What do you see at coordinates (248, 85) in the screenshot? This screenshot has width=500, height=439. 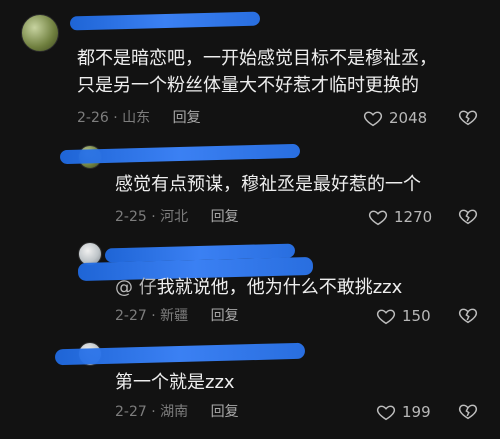 I see `comment-text-line: 只是另一个粉丝体量大不好惹才临时更换的` at bounding box center [248, 85].